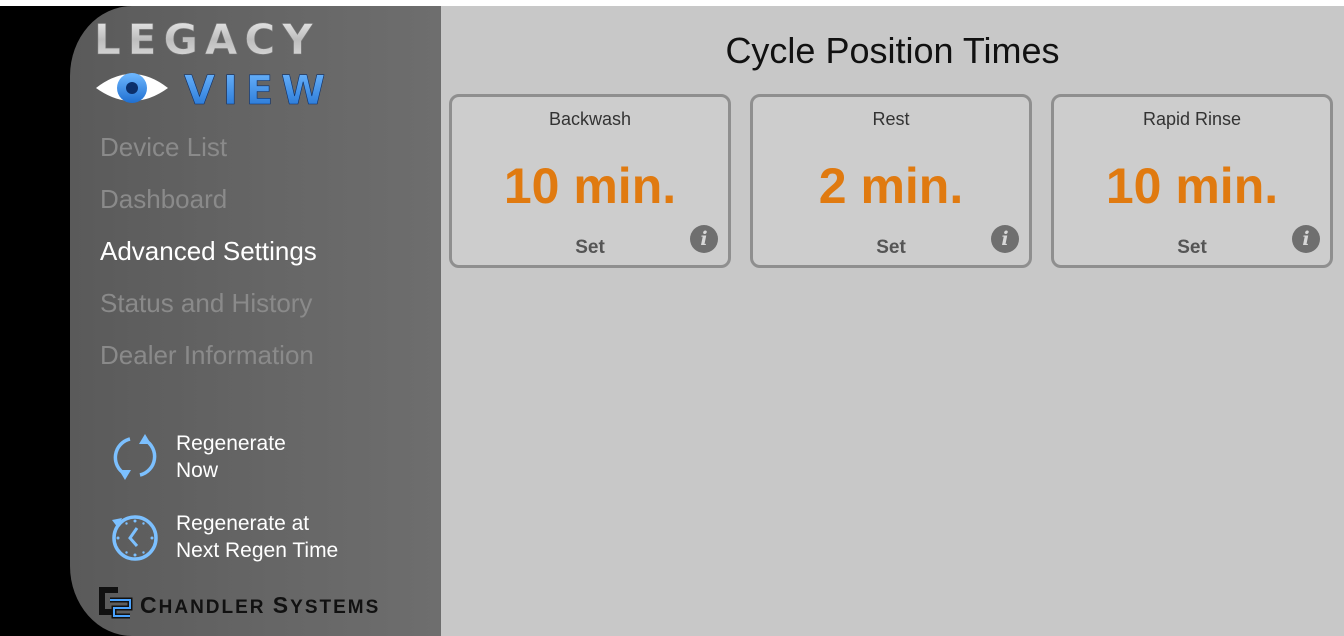 The width and height of the screenshot is (1344, 636). I want to click on nav-item-device-list: Device List, so click(208, 160).